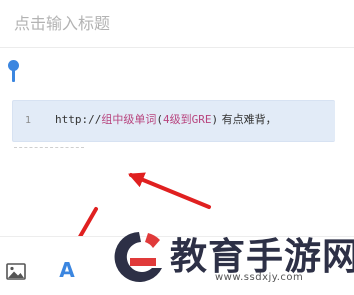 The height and width of the screenshot is (295, 354). Describe the element at coordinates (129, 119) in the screenshot. I see `code-token-1: 组中级单词` at that location.